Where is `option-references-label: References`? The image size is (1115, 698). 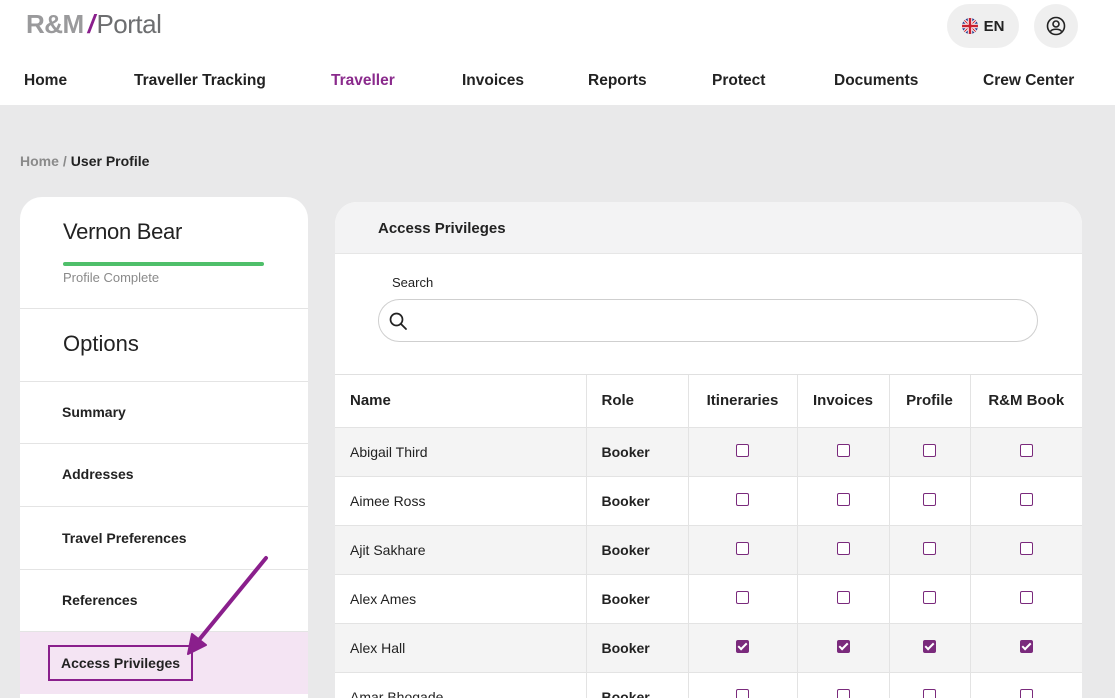
option-references-label: References is located at coordinates (100, 600).